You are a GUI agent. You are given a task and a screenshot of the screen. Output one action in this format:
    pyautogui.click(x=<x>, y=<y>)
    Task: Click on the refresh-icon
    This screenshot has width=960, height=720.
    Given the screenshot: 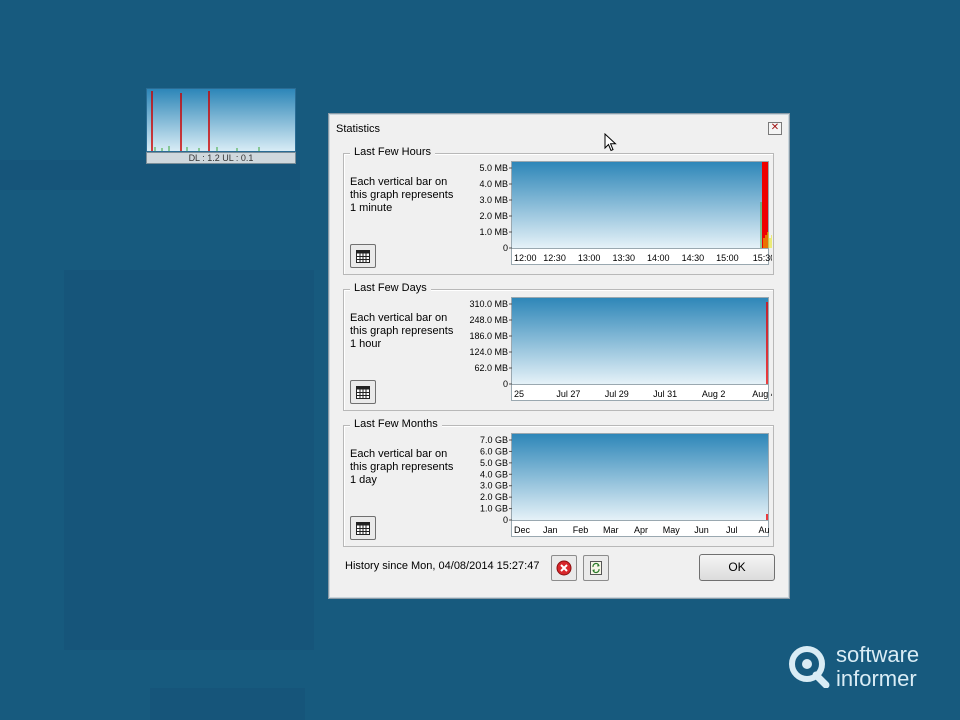 What is the action you would take?
    pyautogui.click(x=596, y=568)
    